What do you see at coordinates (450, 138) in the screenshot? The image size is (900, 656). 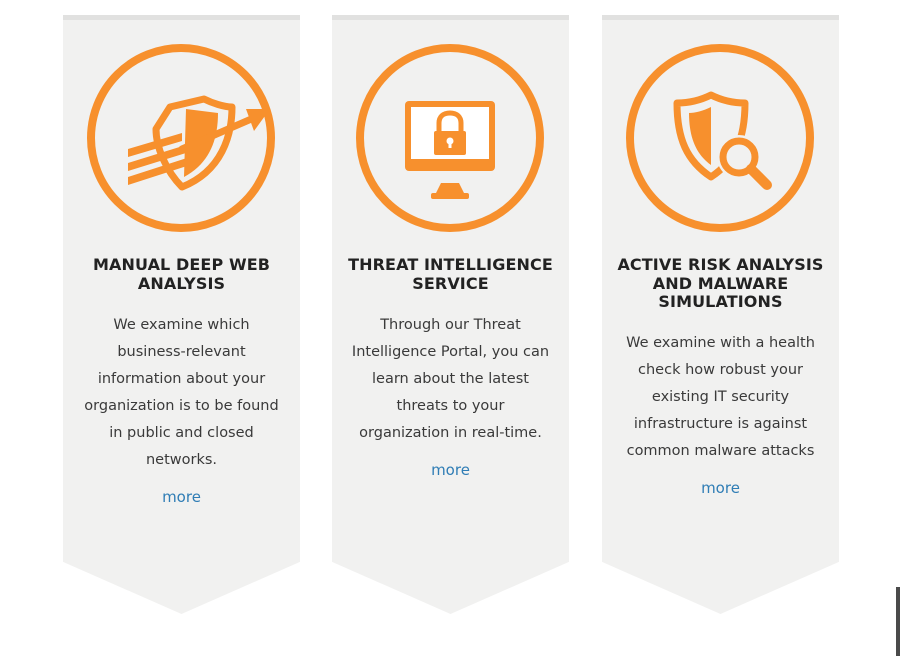 I see `monitor-lock-icon` at bounding box center [450, 138].